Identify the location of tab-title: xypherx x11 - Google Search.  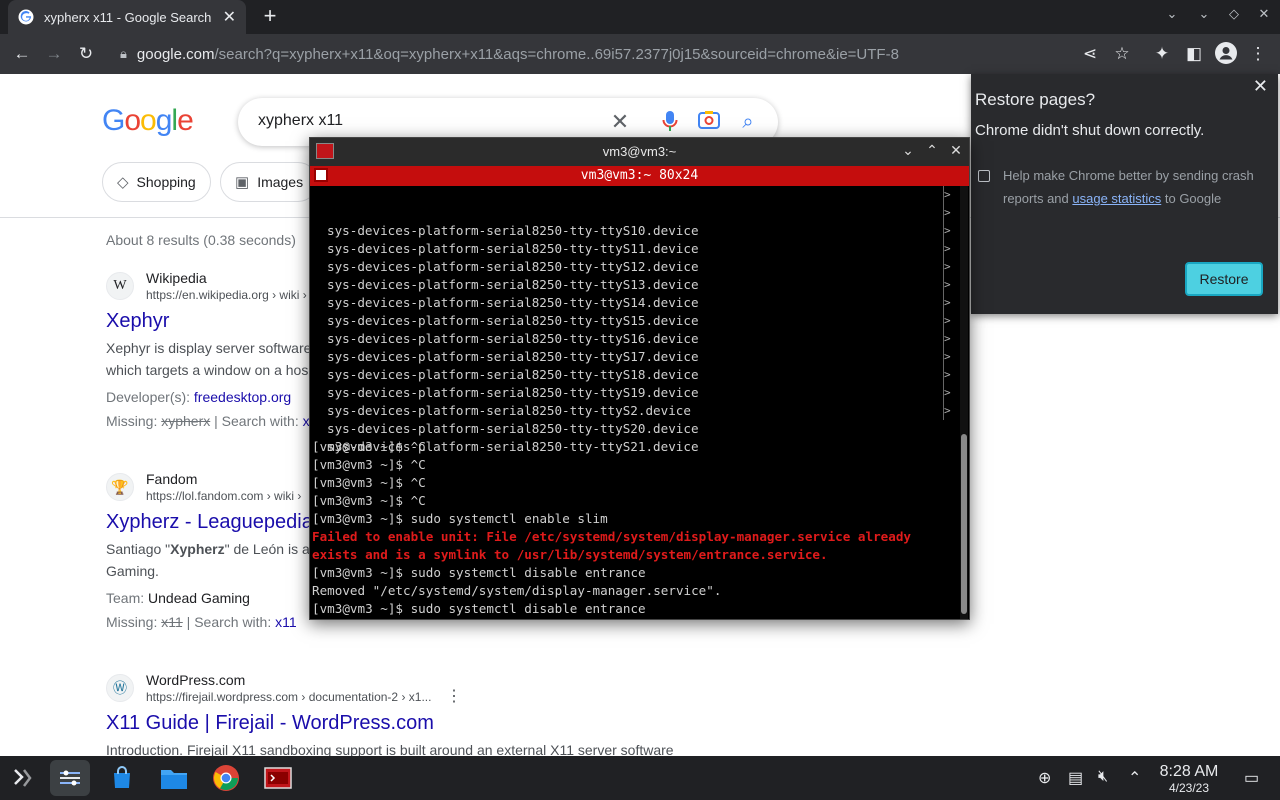
(128, 17).